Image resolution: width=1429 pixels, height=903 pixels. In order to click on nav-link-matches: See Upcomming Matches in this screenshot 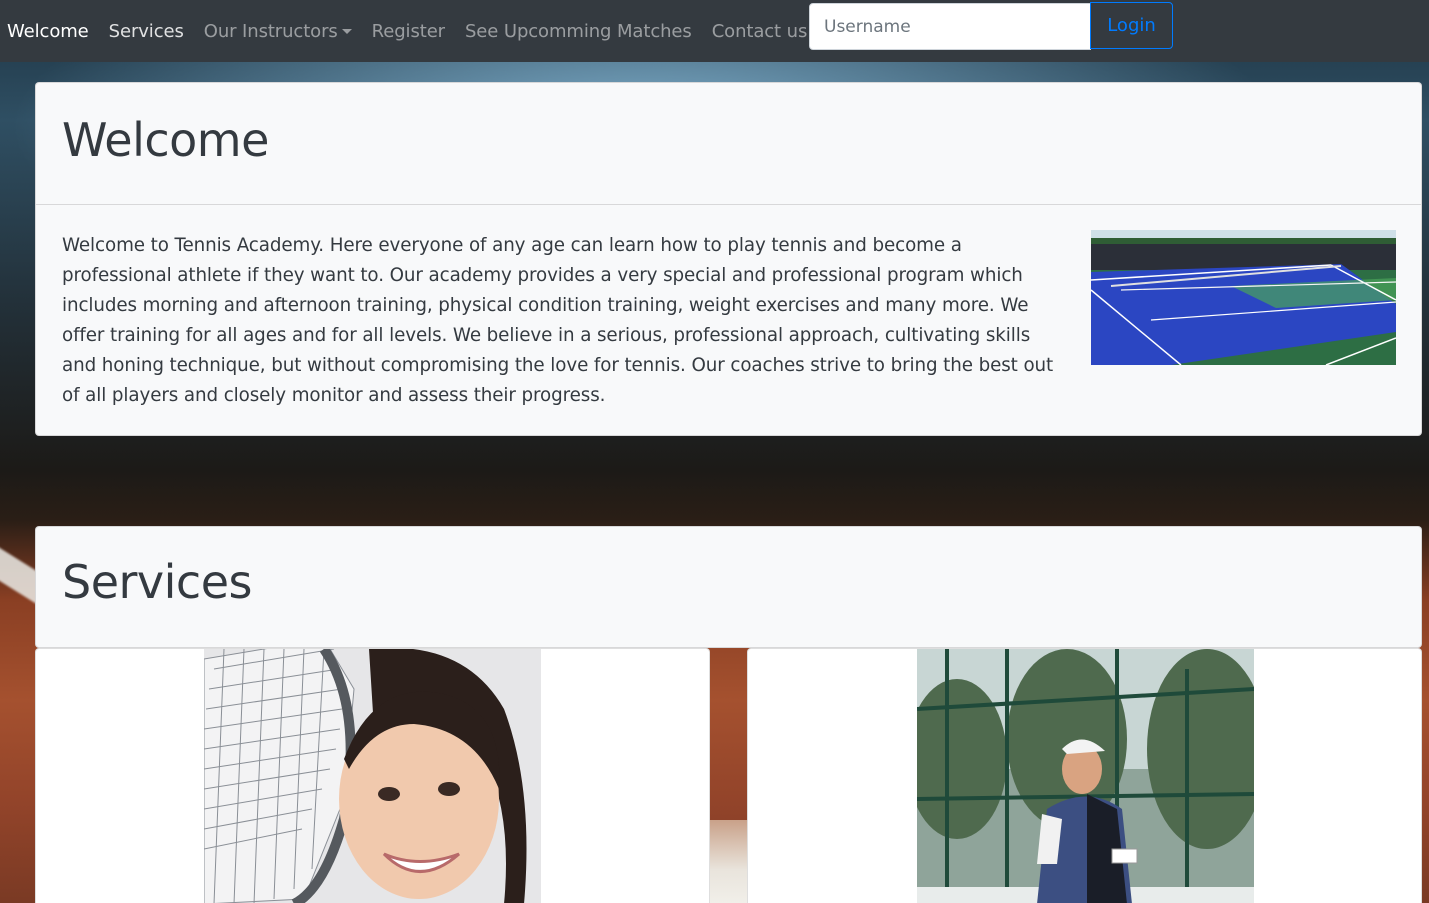, I will do `click(578, 31)`.